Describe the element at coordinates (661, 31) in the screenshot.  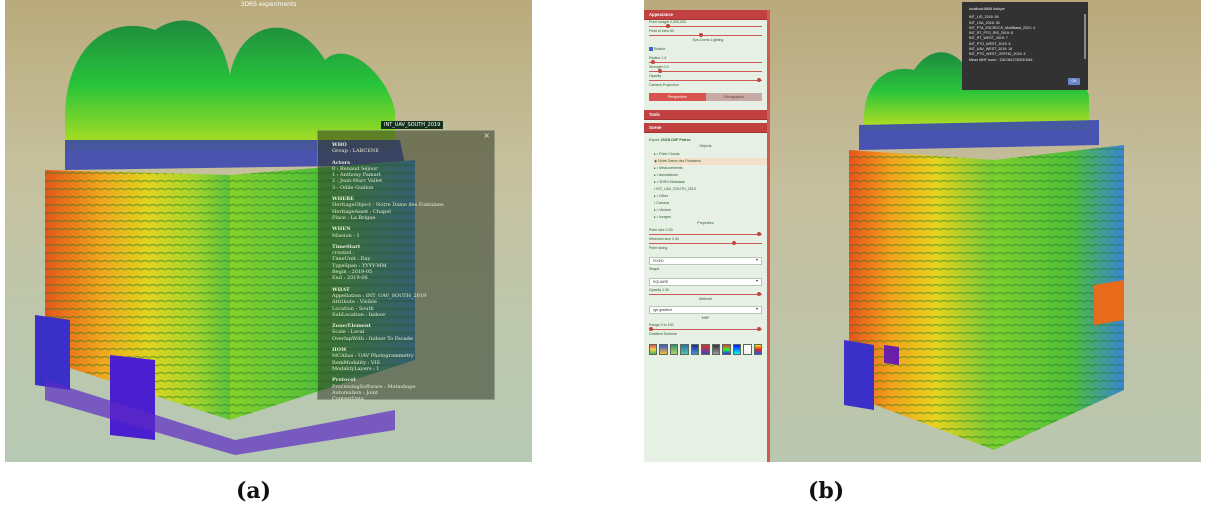
I see `fov-label: Field of view 60` at that location.